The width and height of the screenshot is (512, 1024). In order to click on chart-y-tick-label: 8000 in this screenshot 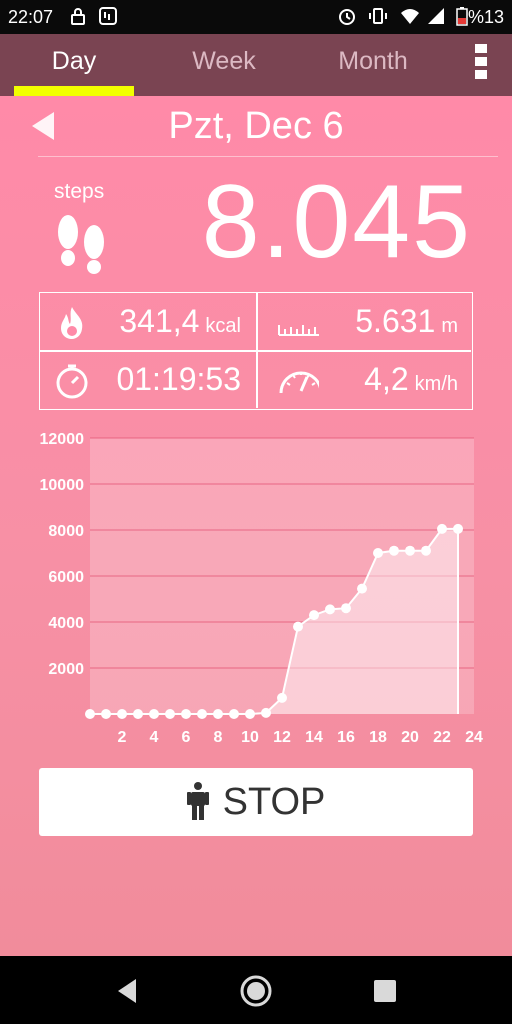, I will do `click(66, 531)`.